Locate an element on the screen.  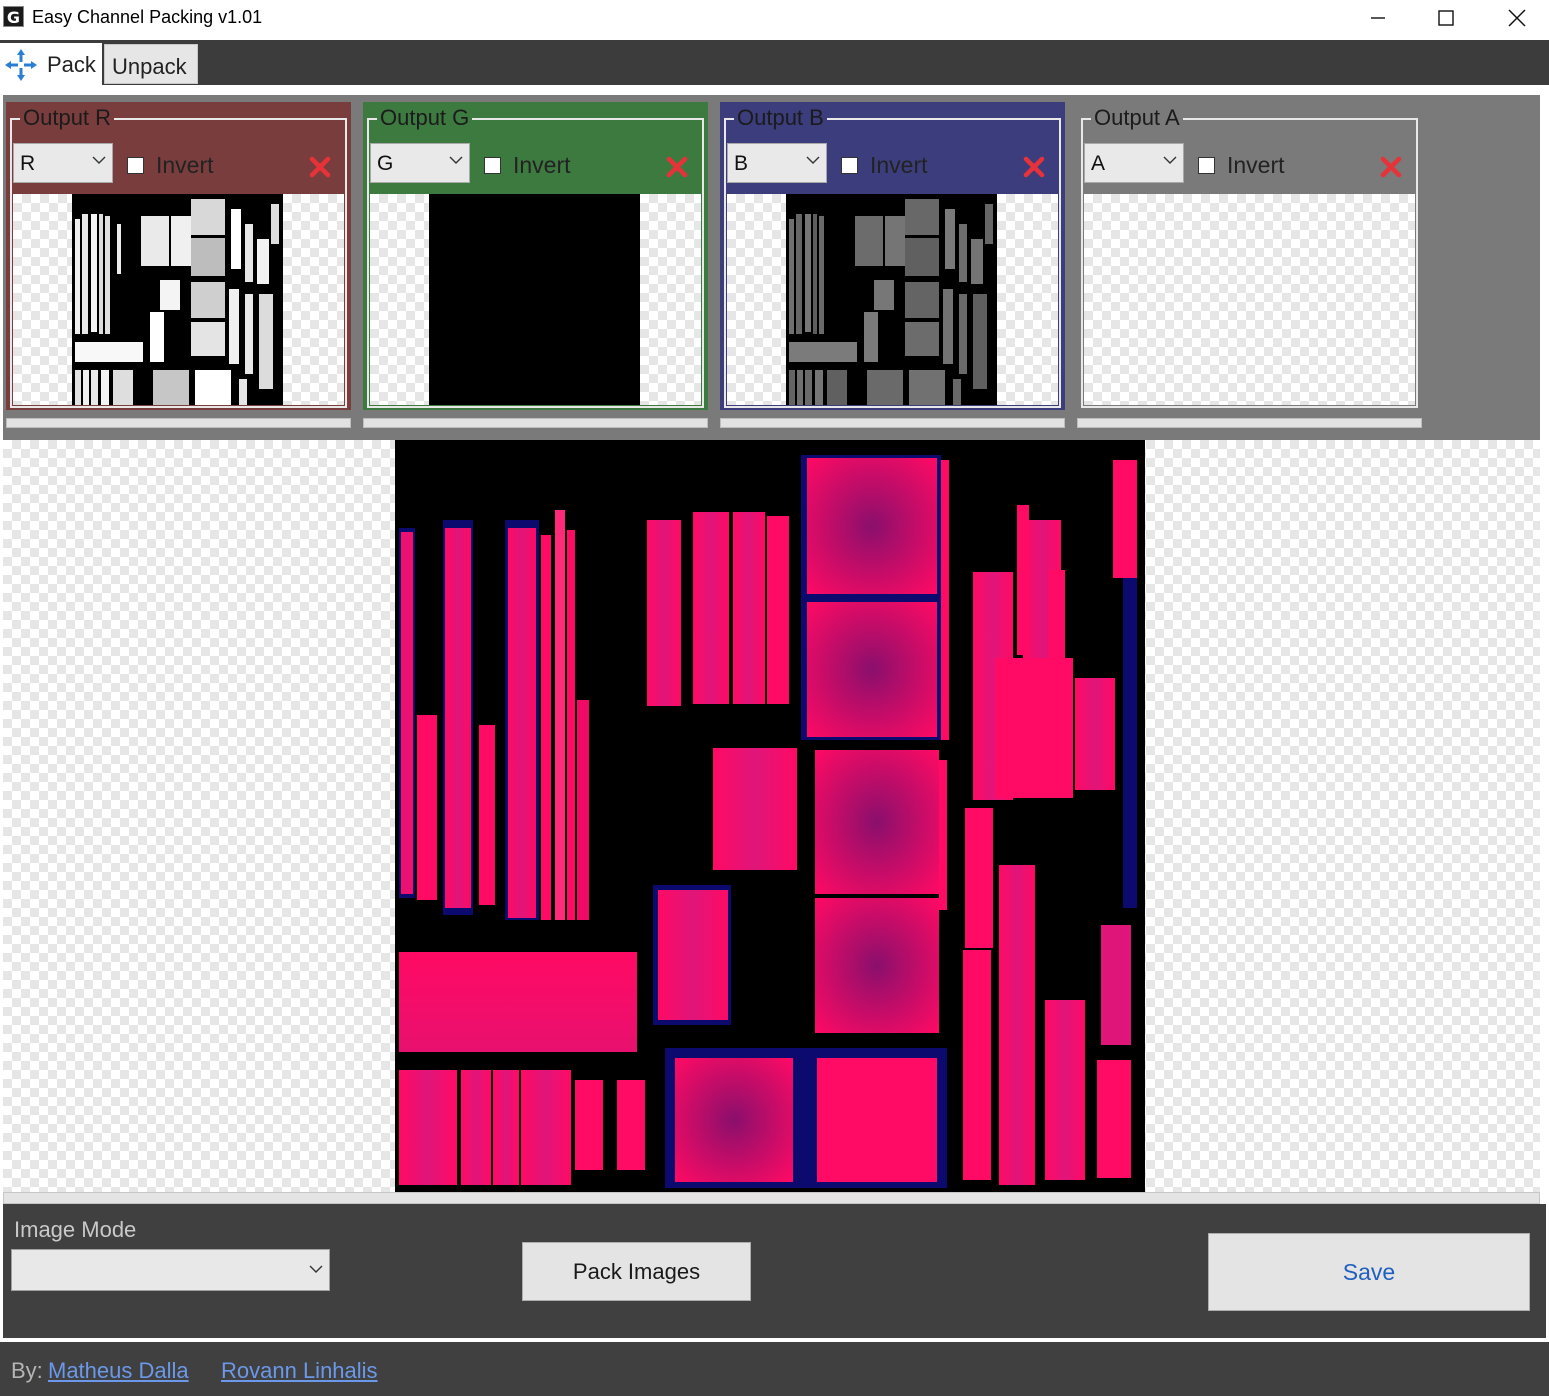
minimize-icon is located at coordinates (1378, 18).